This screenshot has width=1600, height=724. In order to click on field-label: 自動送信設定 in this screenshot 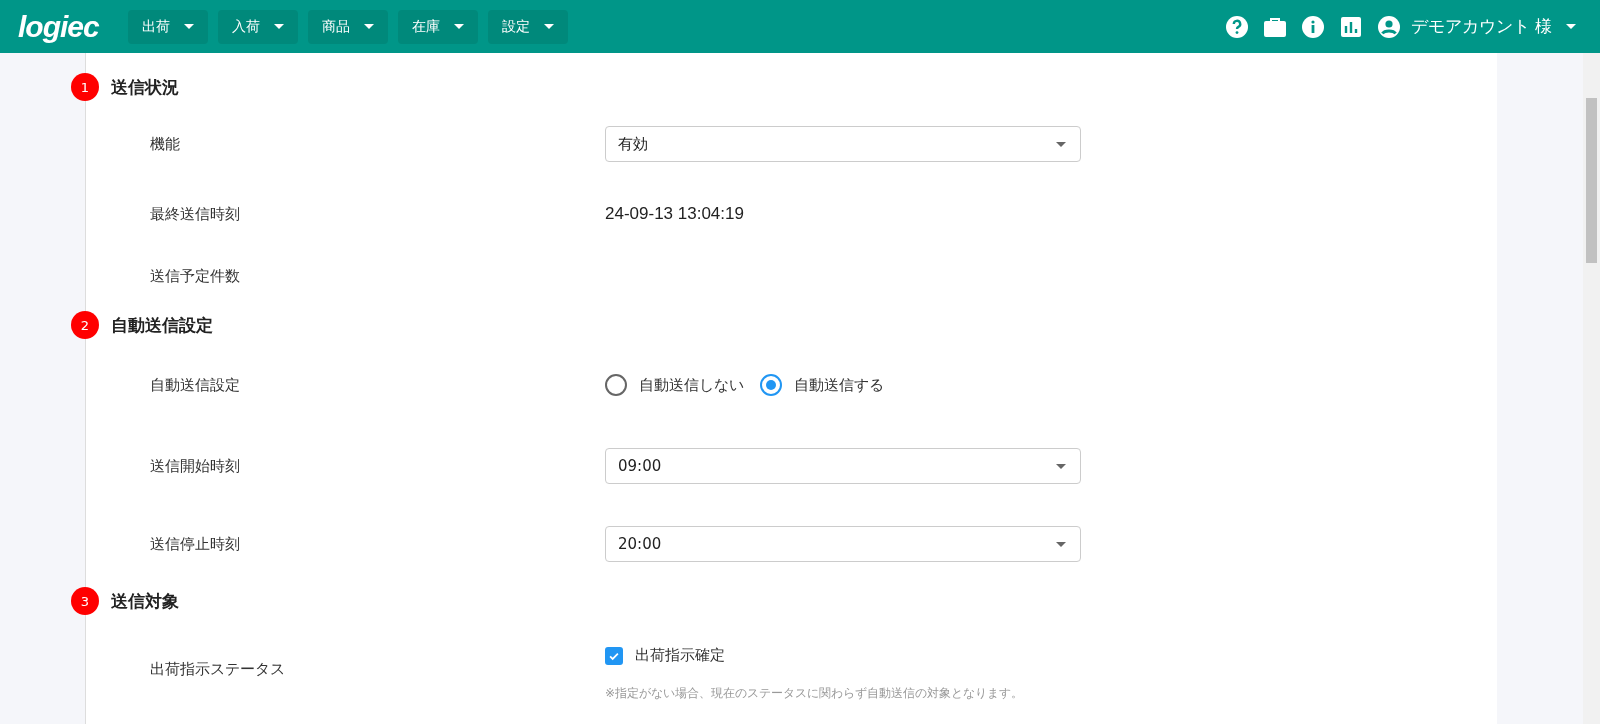, I will do `click(195, 385)`.